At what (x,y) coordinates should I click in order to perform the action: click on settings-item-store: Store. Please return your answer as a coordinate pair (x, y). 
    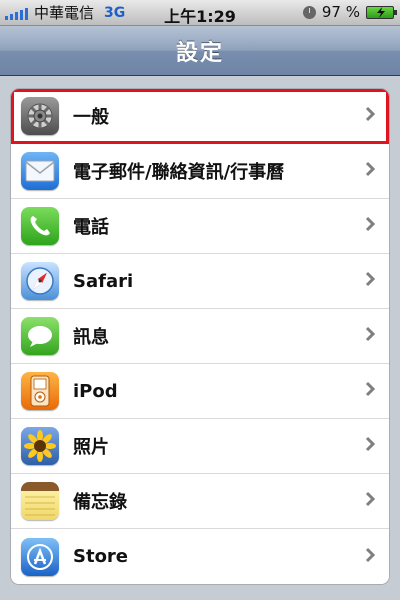
    Looking at the image, I should click on (200, 556).